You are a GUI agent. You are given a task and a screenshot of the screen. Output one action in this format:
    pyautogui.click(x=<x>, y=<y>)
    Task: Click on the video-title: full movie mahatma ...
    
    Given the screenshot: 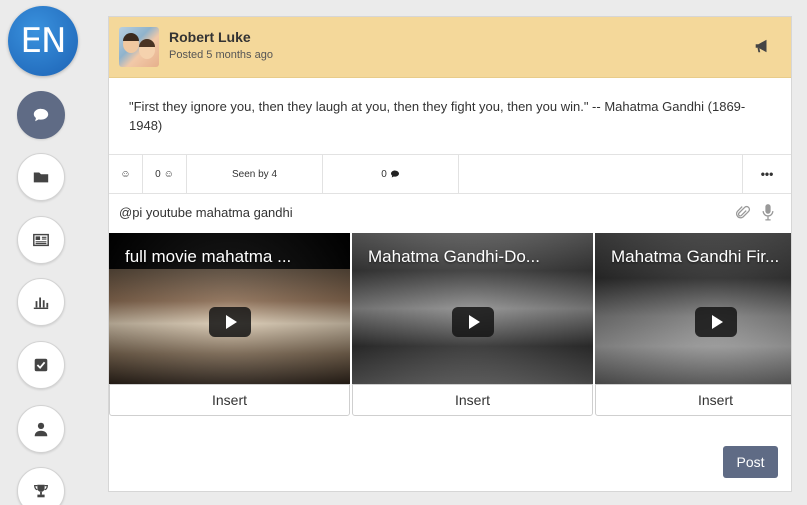 What is the action you would take?
    pyautogui.click(x=208, y=256)
    